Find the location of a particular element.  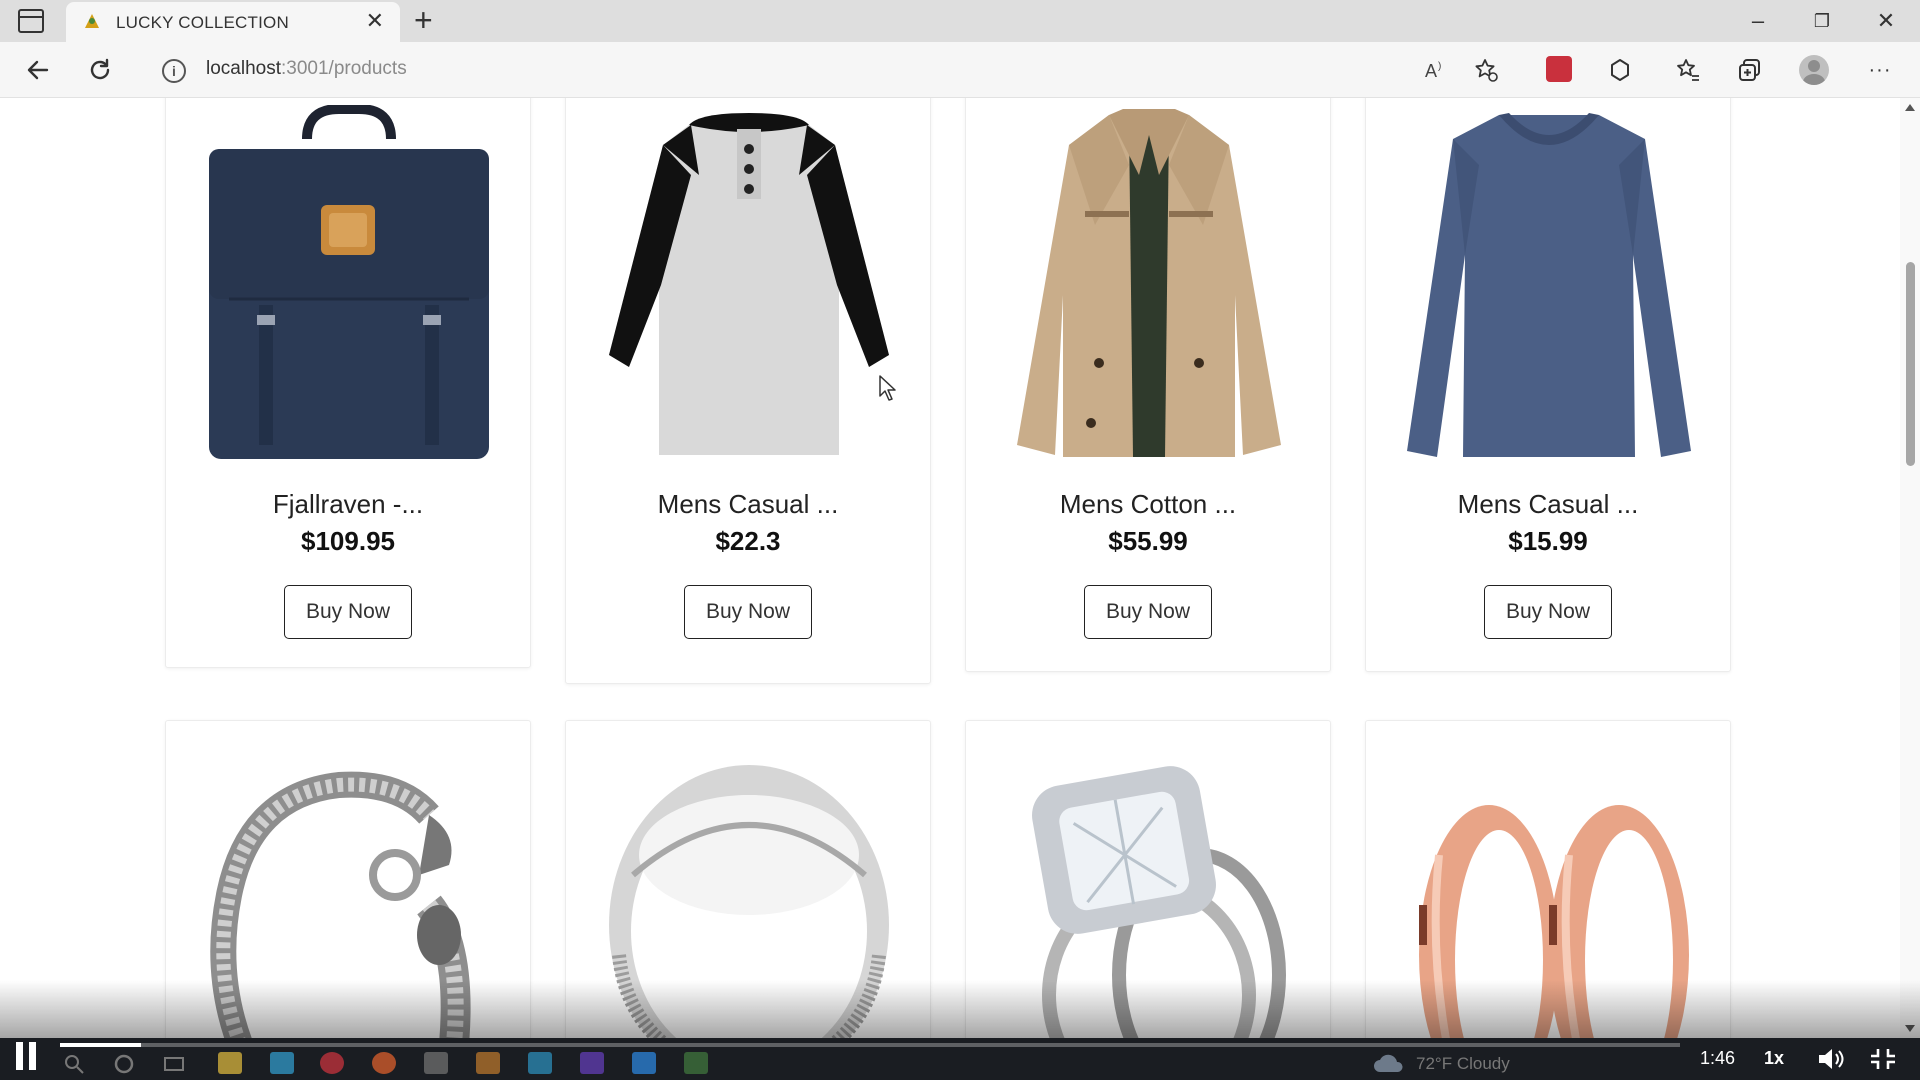

vscode-icon is located at coordinates (644, 1063).